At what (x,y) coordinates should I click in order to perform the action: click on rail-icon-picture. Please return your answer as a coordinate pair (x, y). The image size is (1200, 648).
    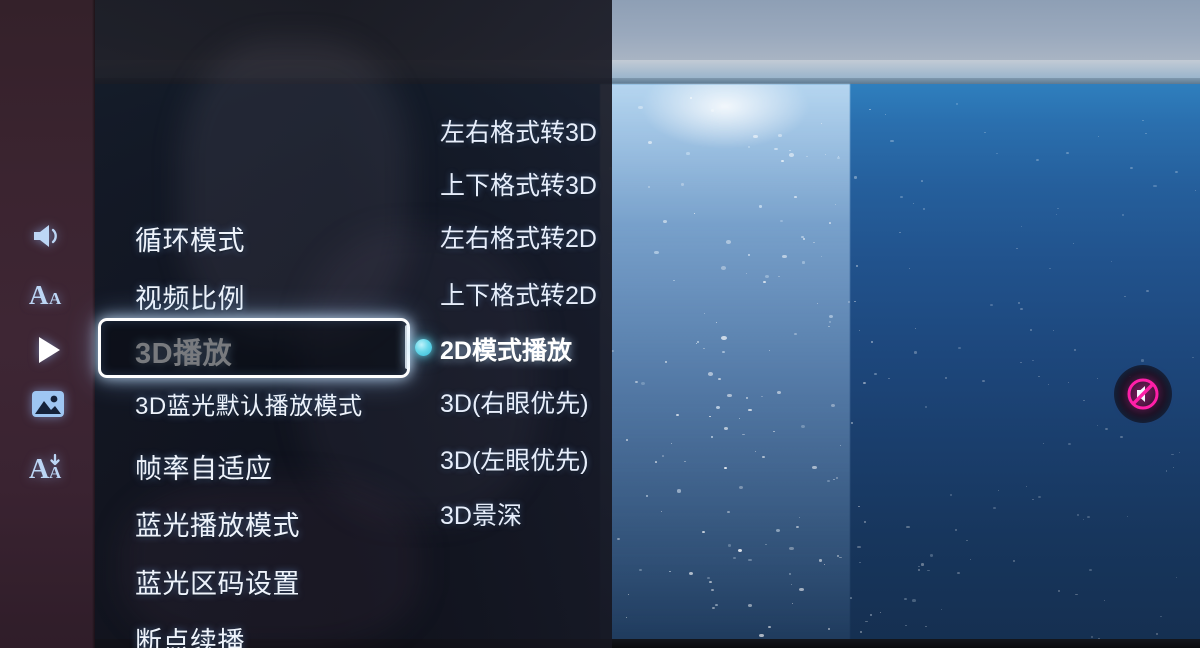
    Looking at the image, I should click on (48, 404).